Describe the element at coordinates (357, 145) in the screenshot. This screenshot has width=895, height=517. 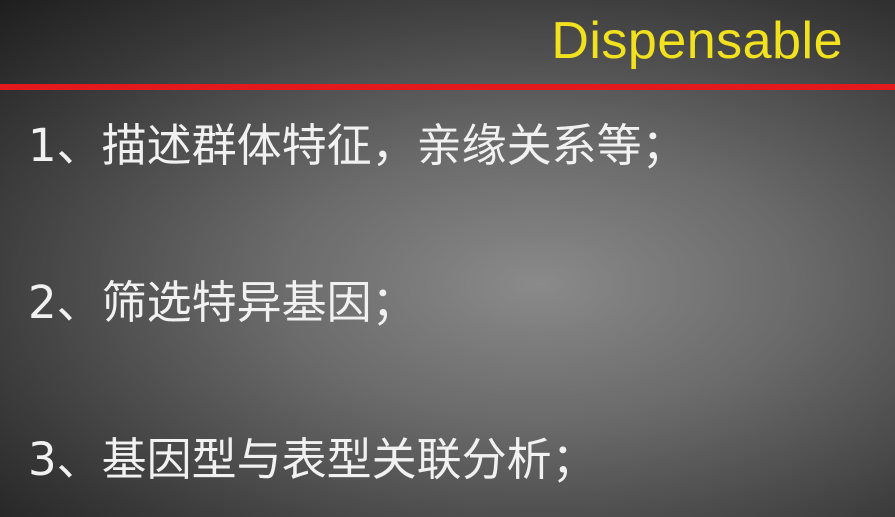
I see `list-item-1: 1、描述群体特征，亲缘关系等；` at that location.